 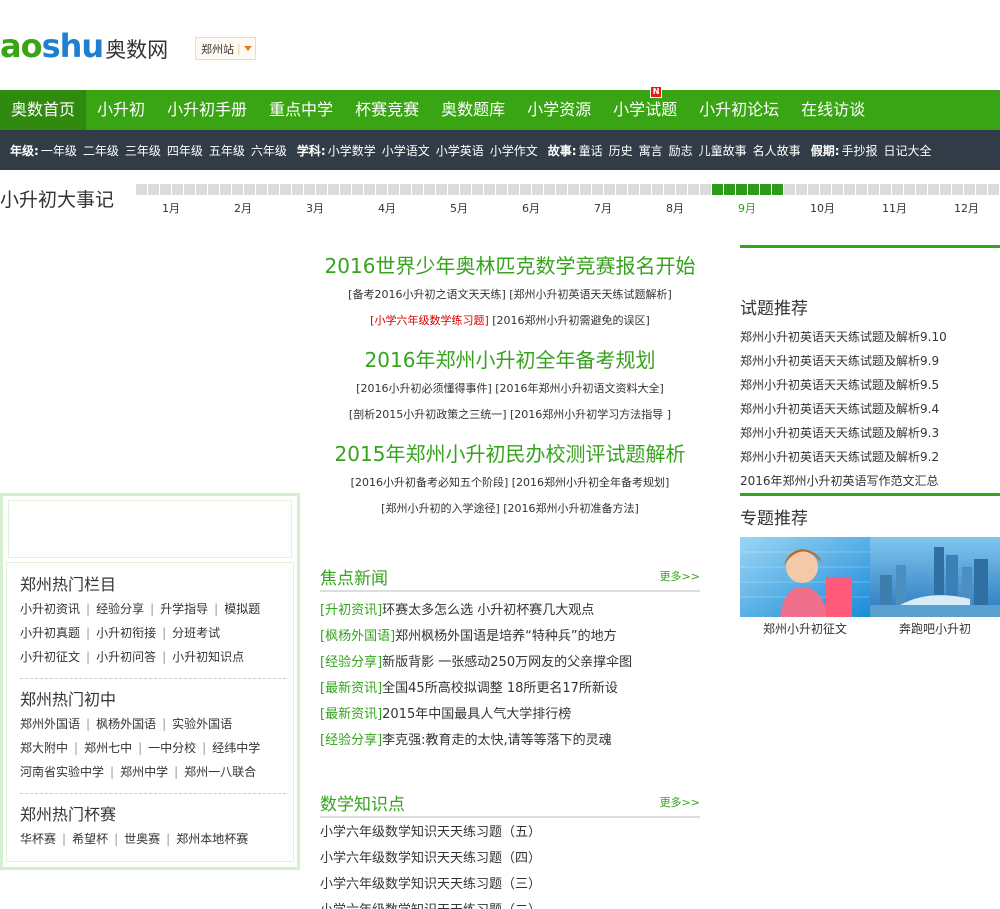 I want to click on sidebar-link: 小升初知识点, so click(x=208, y=657).